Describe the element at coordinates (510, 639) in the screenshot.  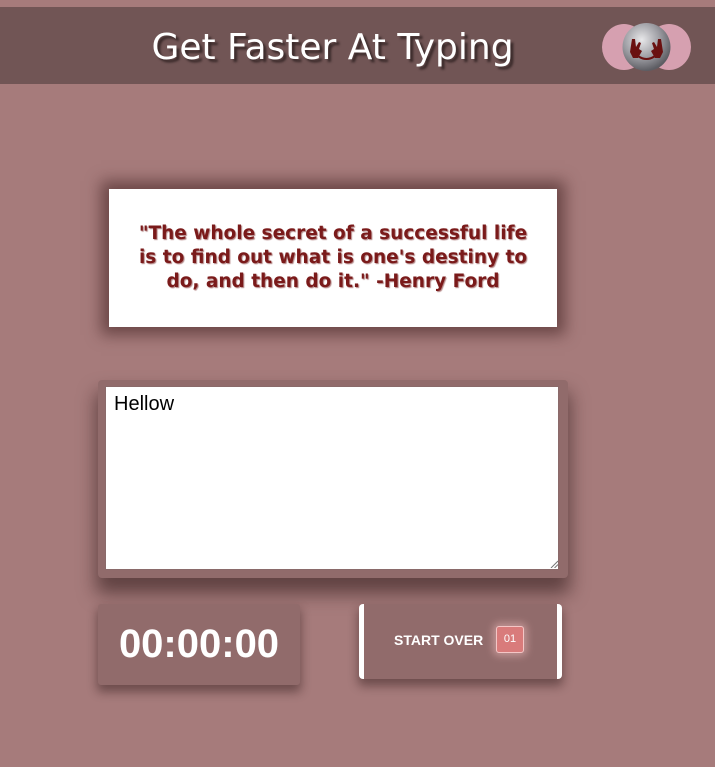
I see `attempt-count-badge: 01` at that location.